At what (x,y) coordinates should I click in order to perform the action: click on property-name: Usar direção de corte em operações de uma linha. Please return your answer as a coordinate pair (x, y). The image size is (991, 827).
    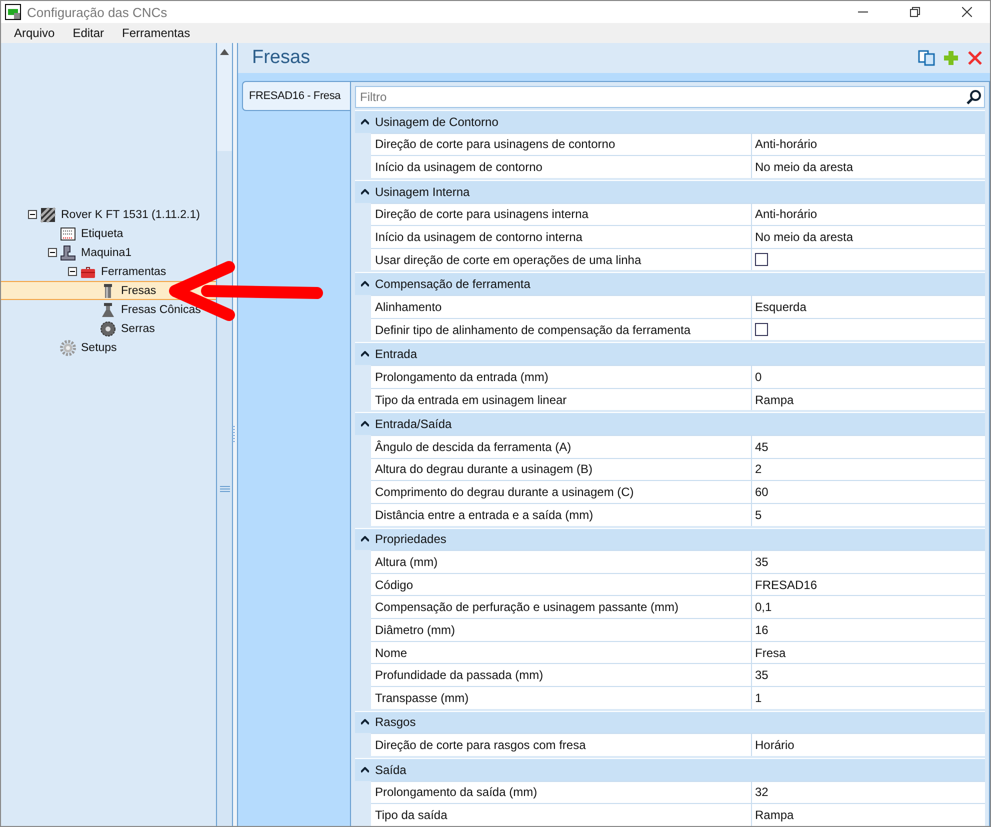
    Looking at the image, I should click on (561, 259).